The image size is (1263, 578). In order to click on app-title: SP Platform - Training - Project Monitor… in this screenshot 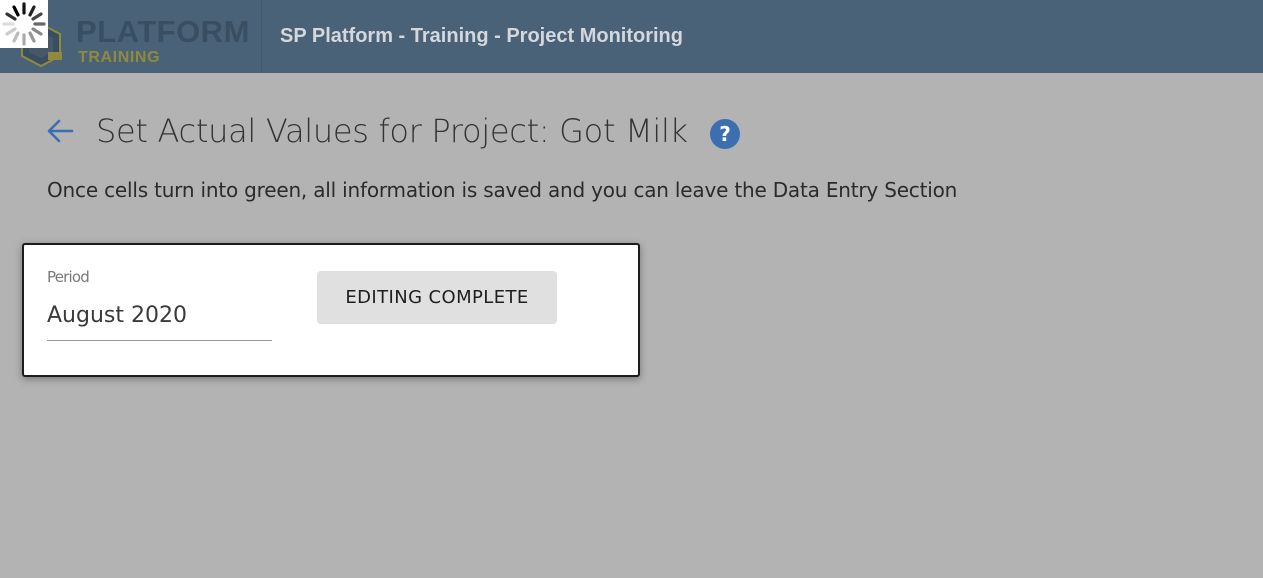, I will do `click(481, 36)`.